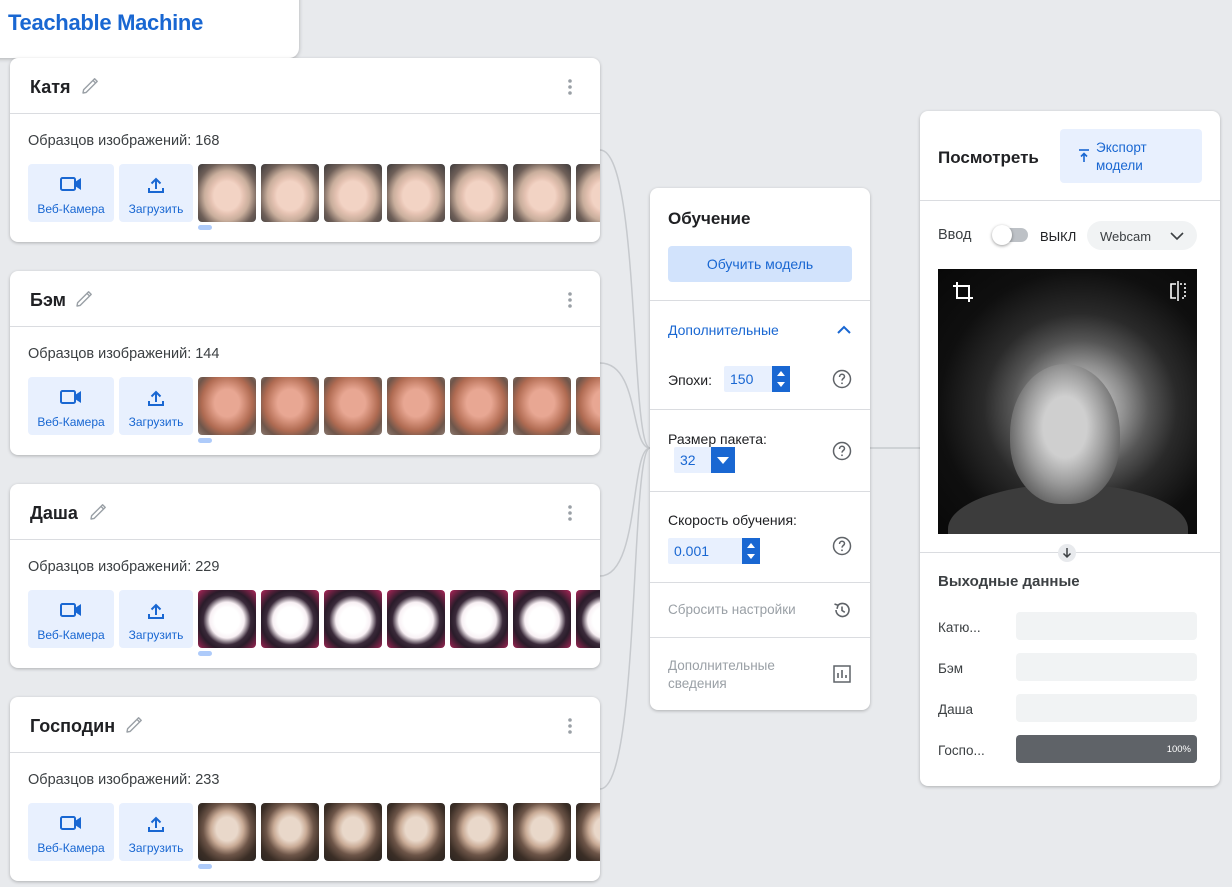  Describe the element at coordinates (124, 780) in the screenshot. I see `sample-count: Образцов изображений: 233` at that location.